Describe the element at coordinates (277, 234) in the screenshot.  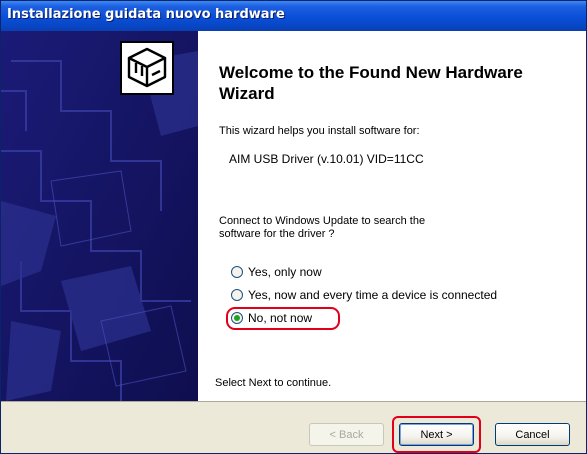
I see `question-line-2: software for the driver ?` at that location.